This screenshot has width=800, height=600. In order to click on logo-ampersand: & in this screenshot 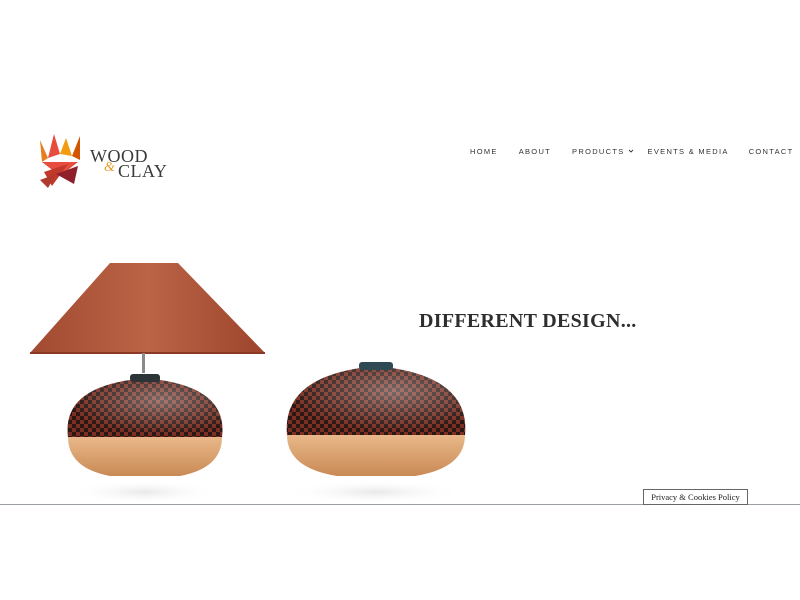, I will do `click(109, 167)`.